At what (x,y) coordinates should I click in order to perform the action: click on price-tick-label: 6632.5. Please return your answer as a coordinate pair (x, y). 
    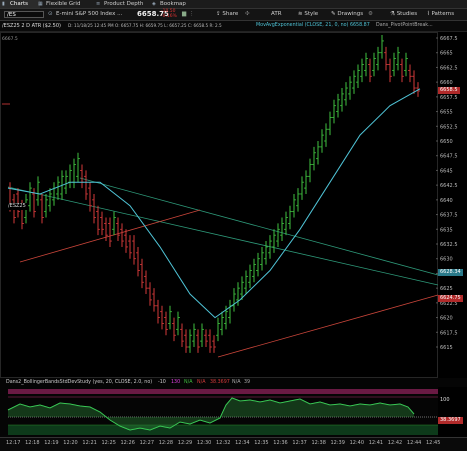
    Looking at the image, I should click on (449, 245).